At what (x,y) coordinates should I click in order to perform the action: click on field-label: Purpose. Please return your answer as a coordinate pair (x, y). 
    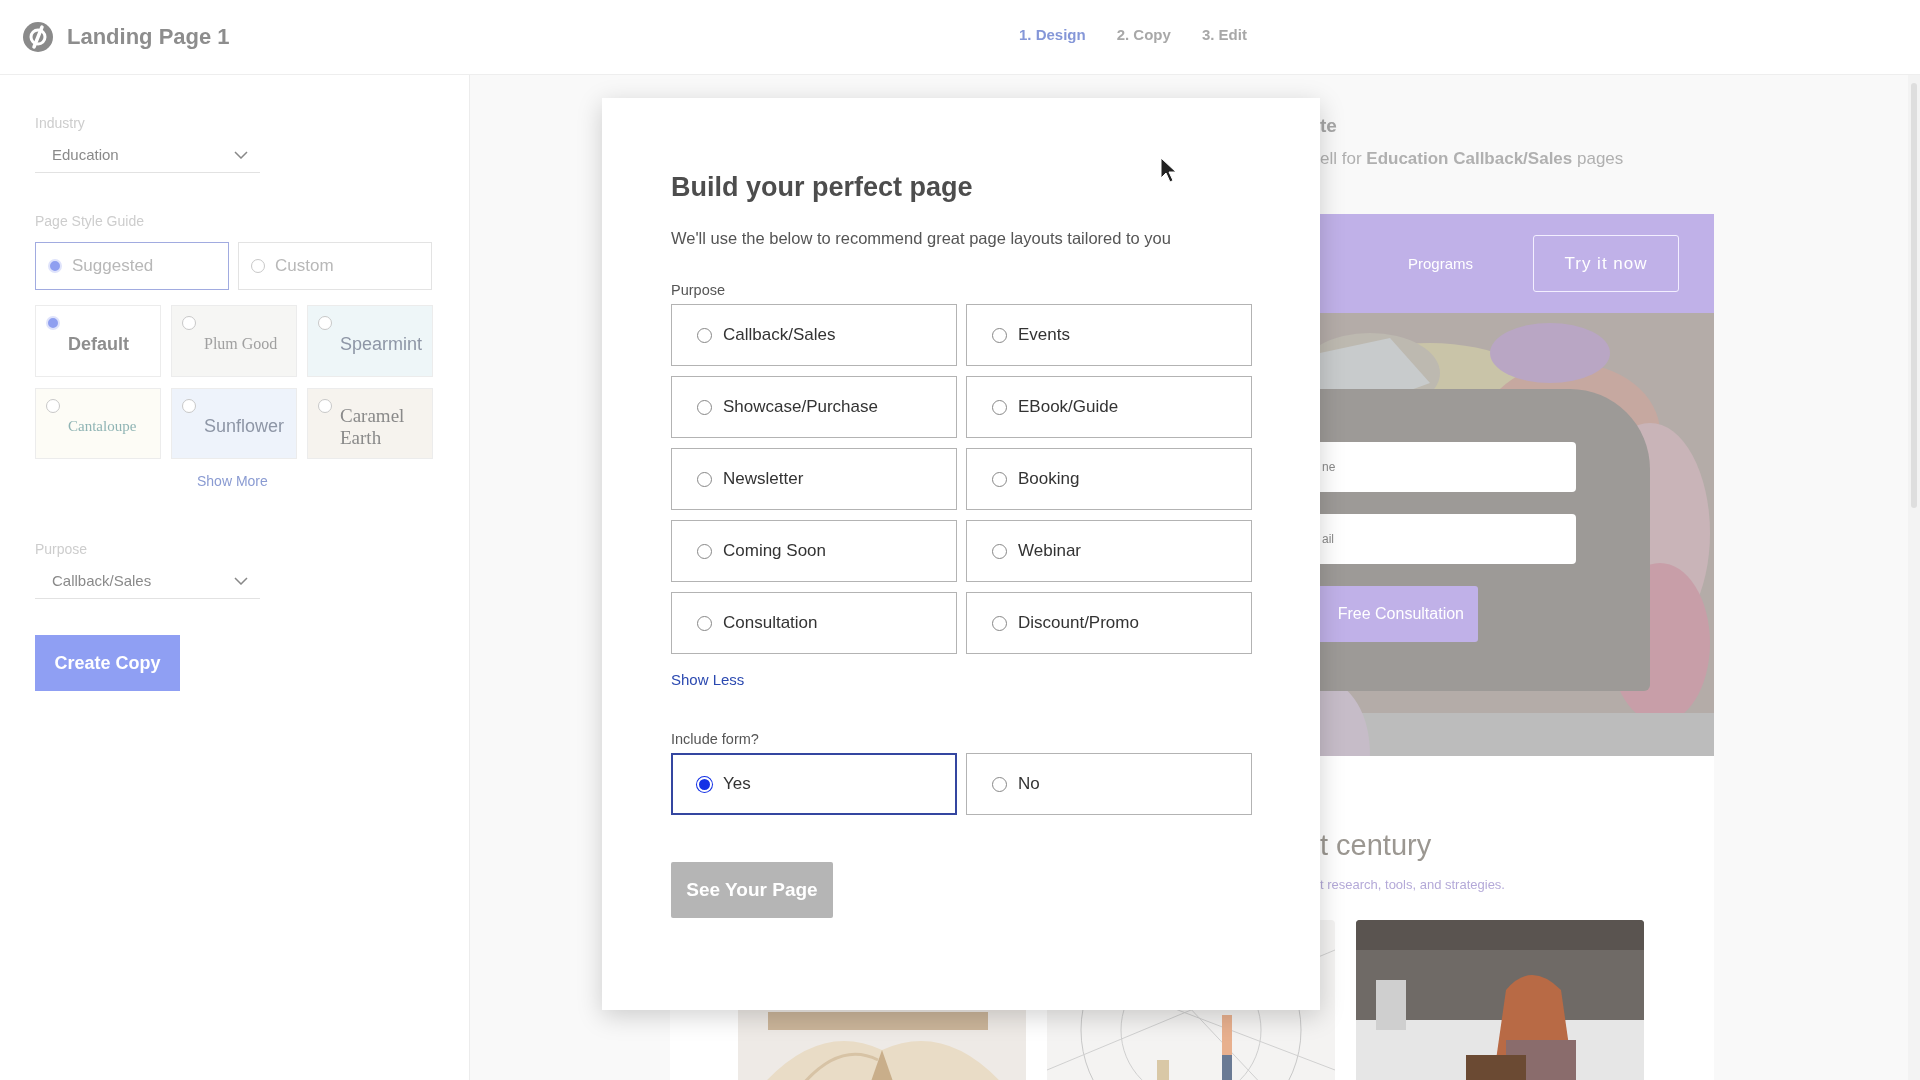
    Looking at the image, I should click on (698, 290).